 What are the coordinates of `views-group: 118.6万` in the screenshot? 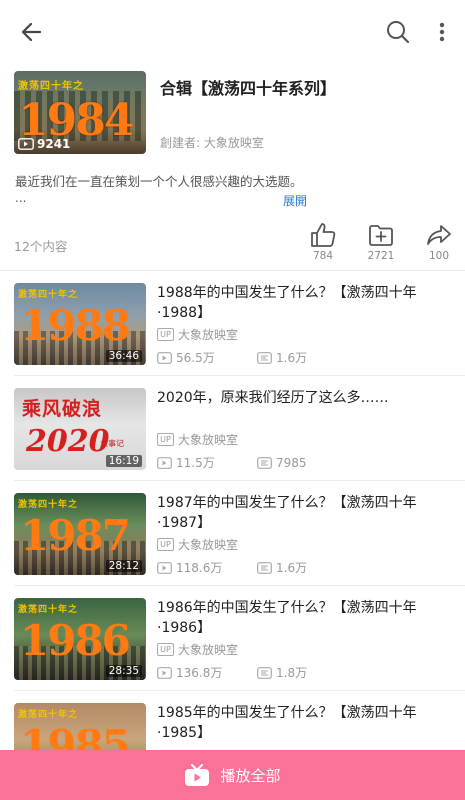 It's located at (207, 567).